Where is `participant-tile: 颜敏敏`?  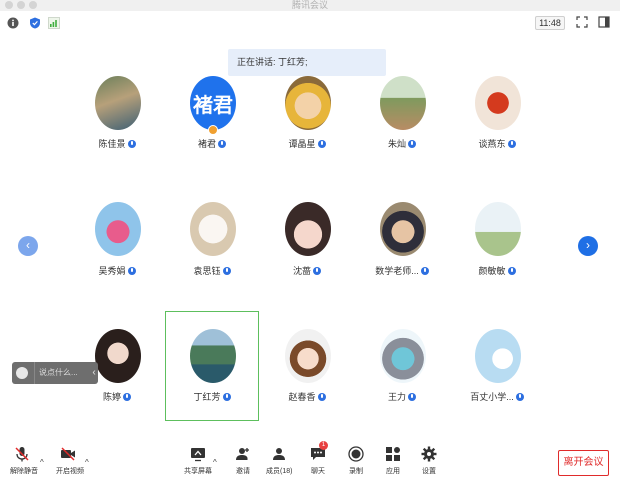
participant-tile: 颜敏敏 is located at coordinates (497, 247).